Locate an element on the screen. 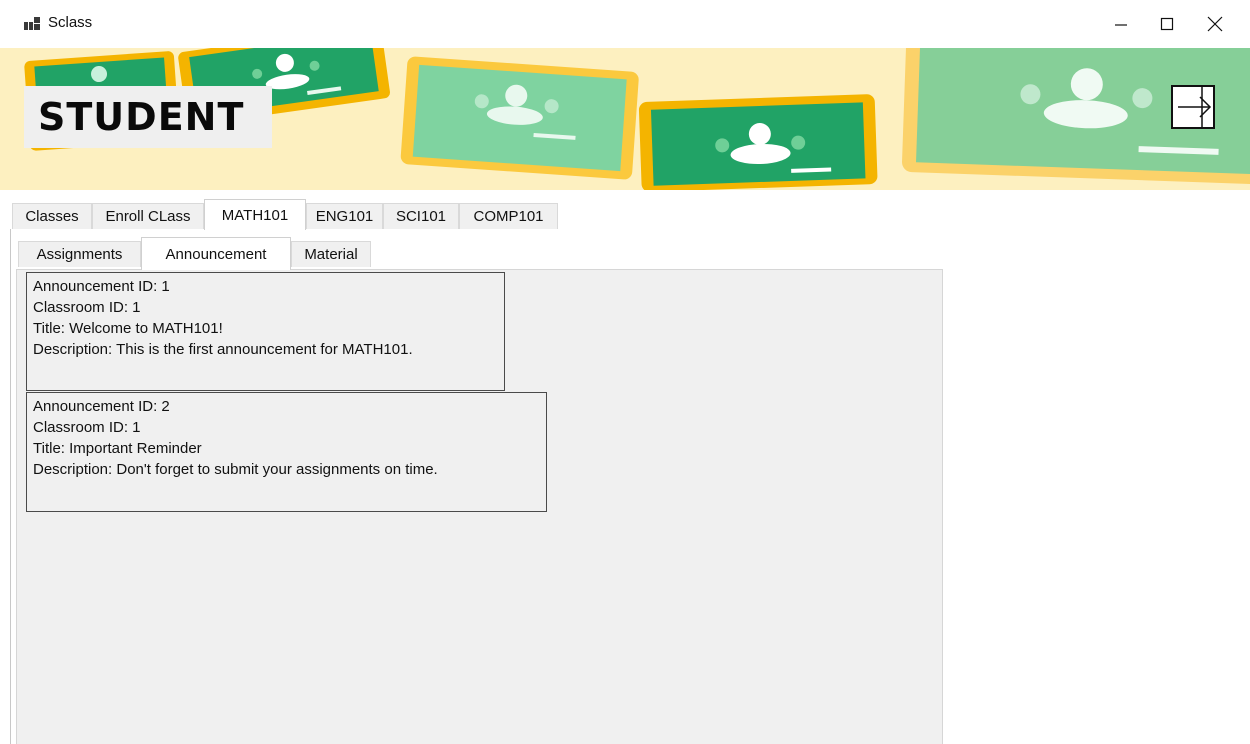 This screenshot has height=744, width=1250. tab-math101: MATH101 is located at coordinates (255, 214).